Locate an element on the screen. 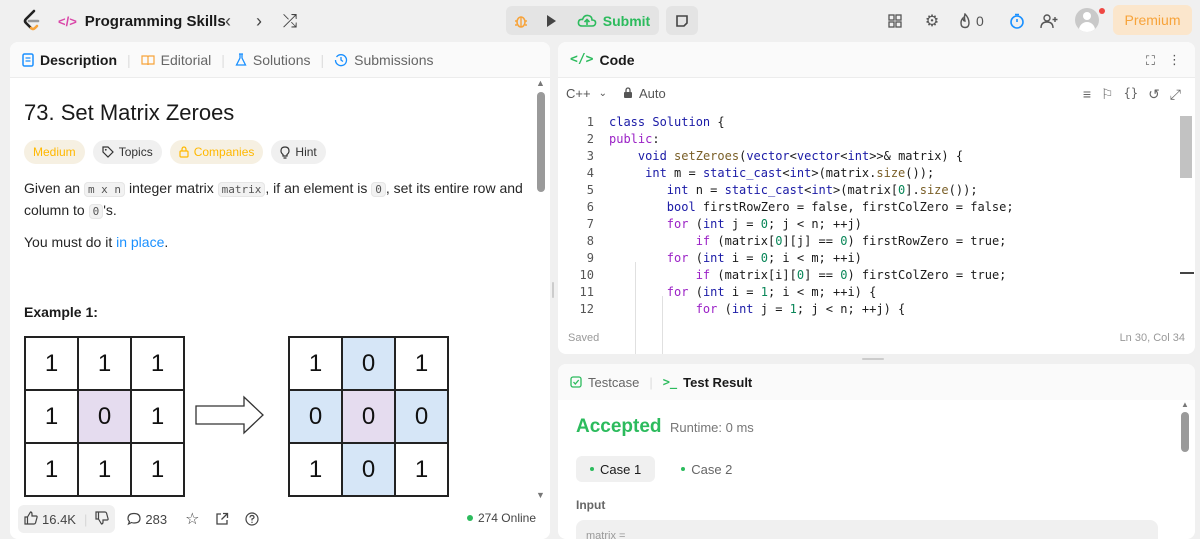 The image size is (1200, 539). tab-solutions: Solutions is located at coordinates (273, 59).